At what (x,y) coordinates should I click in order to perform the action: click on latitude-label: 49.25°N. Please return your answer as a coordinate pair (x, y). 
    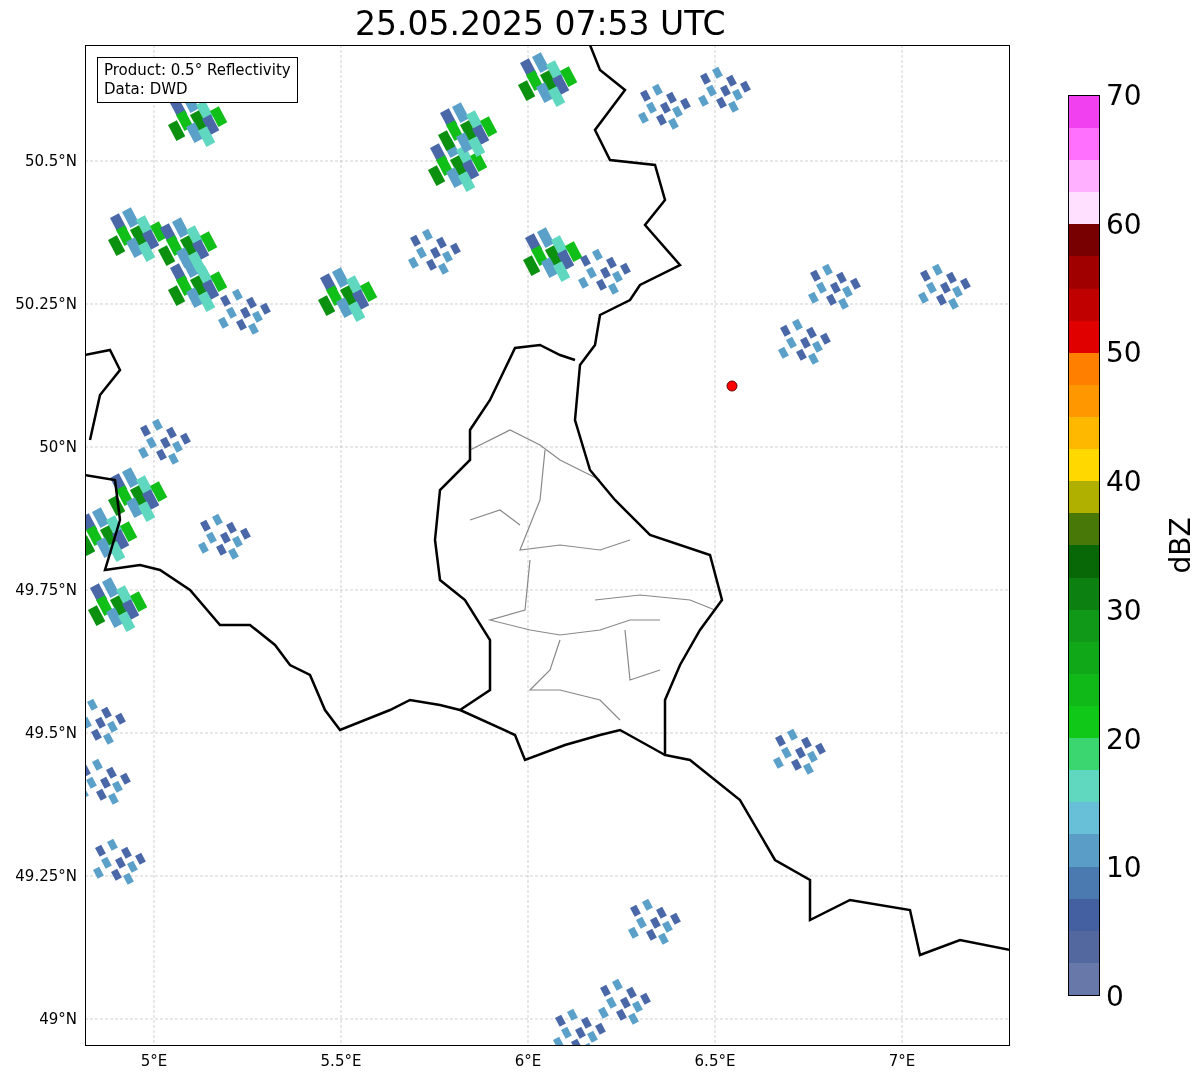
    Looking at the image, I should click on (46, 876).